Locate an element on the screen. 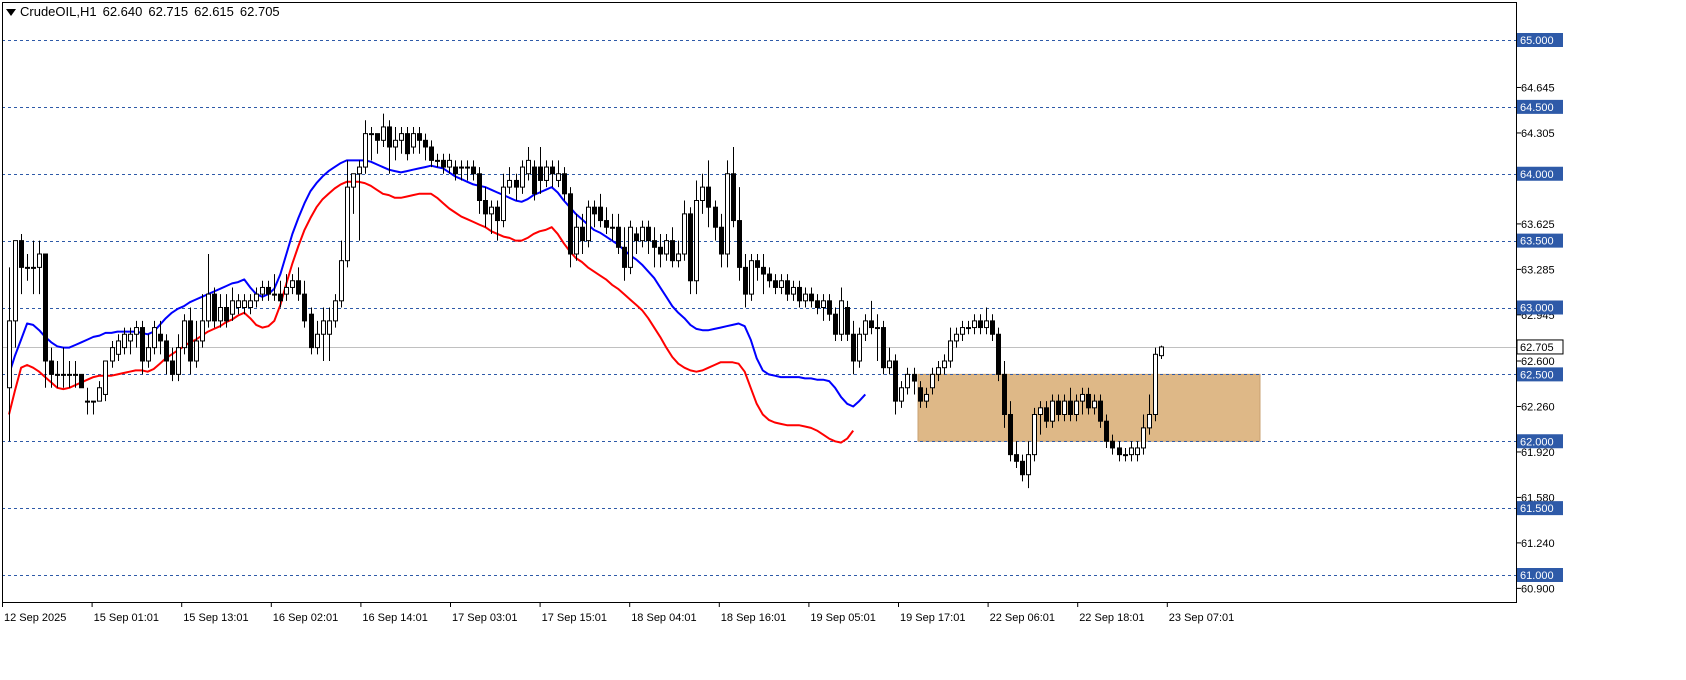 Image resolution: width=1686 pixels, height=680 pixels. level-price-label: 62.000 is located at coordinates (1537, 442).